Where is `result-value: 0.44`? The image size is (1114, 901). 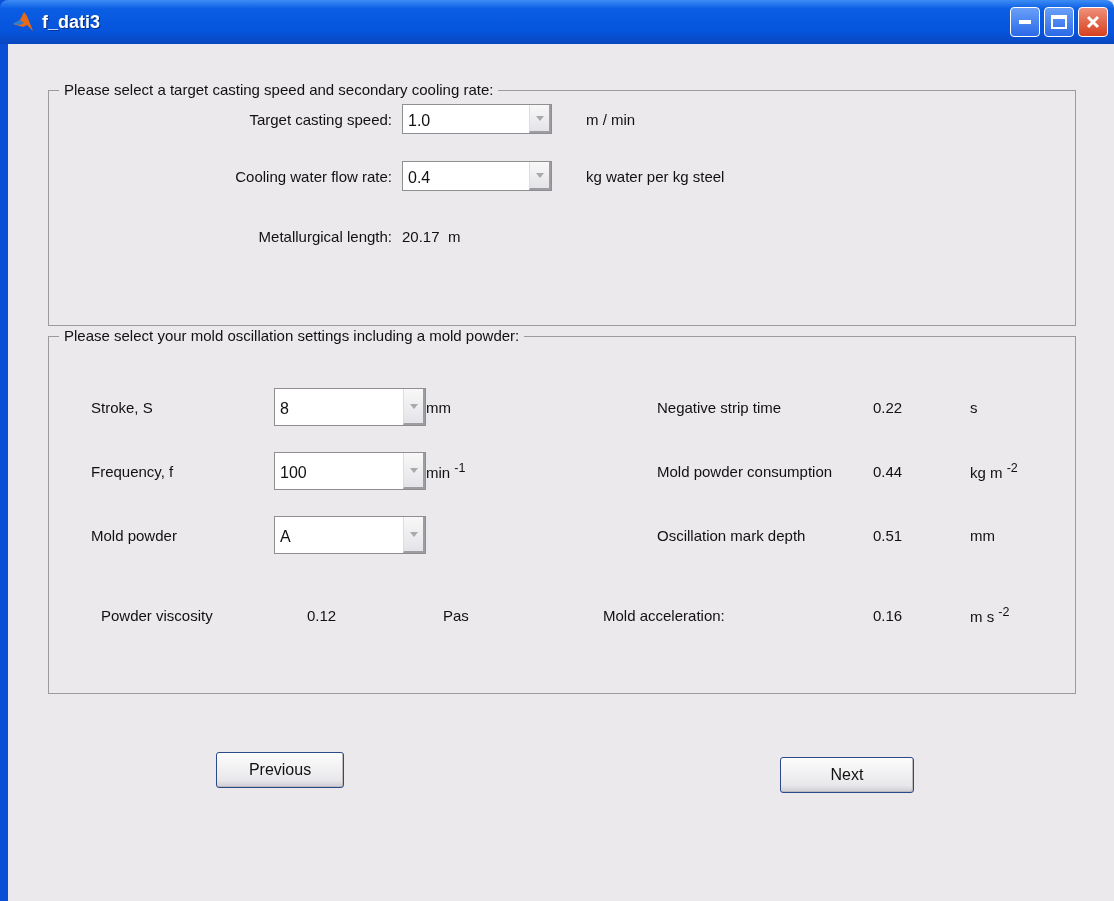 result-value: 0.44 is located at coordinates (888, 471).